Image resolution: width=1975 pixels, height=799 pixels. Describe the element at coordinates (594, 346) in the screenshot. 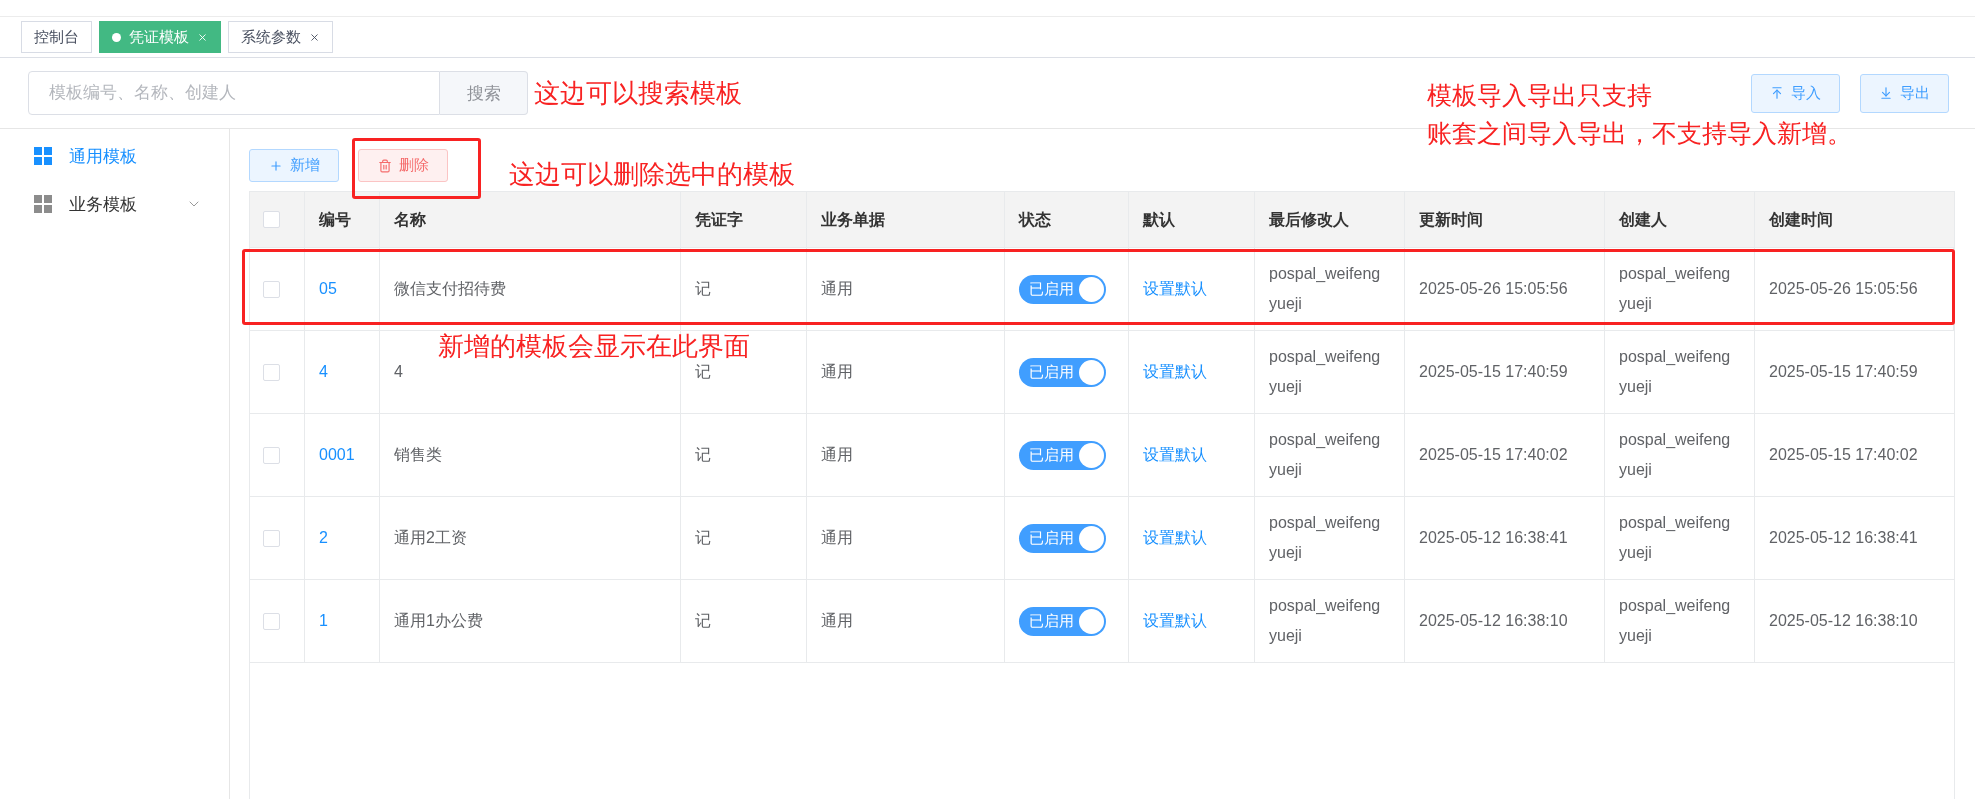

I see `annotation-text: 新增的模板会显示在此界面` at that location.